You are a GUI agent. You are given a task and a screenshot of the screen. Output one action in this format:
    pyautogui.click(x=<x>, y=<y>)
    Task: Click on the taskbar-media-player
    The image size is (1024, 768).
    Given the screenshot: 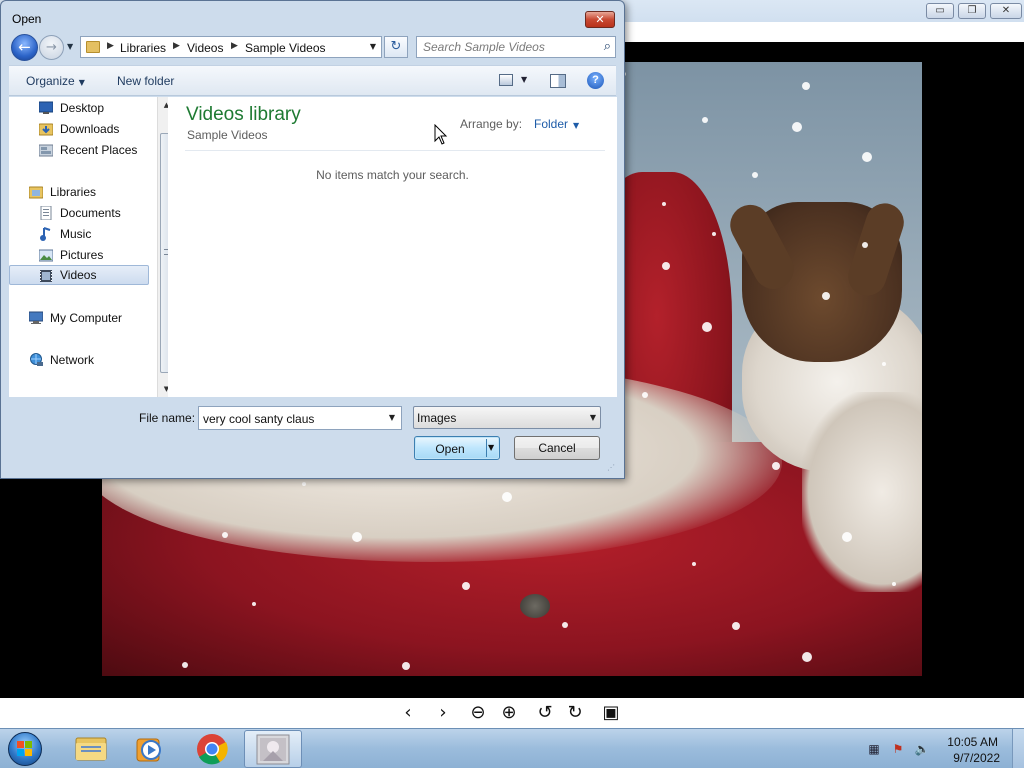 What is the action you would take?
    pyautogui.click(x=151, y=749)
    